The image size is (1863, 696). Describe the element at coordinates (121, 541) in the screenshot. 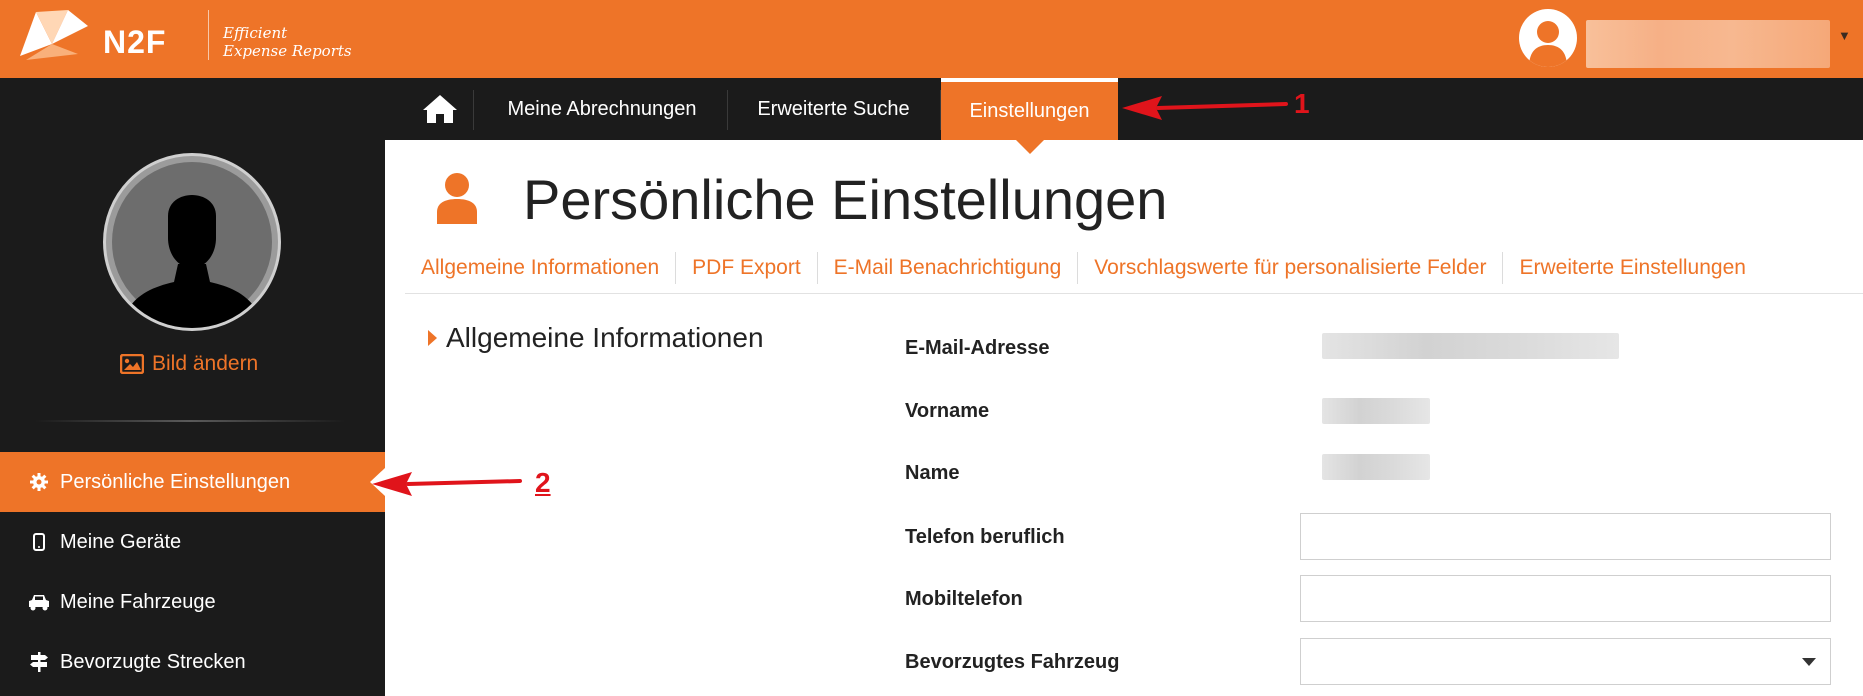

I see `sidebar-item-label: Meine Geräte` at that location.